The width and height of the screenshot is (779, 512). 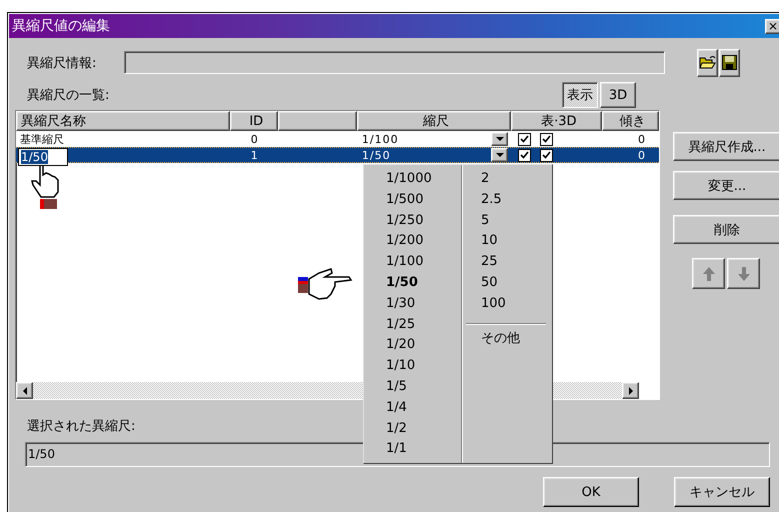 What do you see at coordinates (507, 283) in the screenshot?
I see `dropdown-option: 50` at bounding box center [507, 283].